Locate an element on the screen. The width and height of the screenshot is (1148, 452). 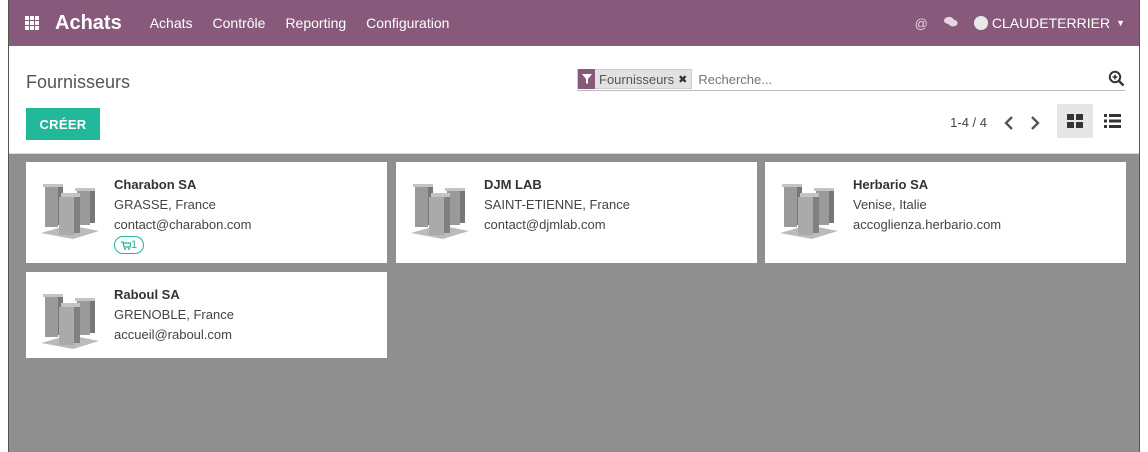
facet-label: Fournisseurs is located at coordinates (637, 79).